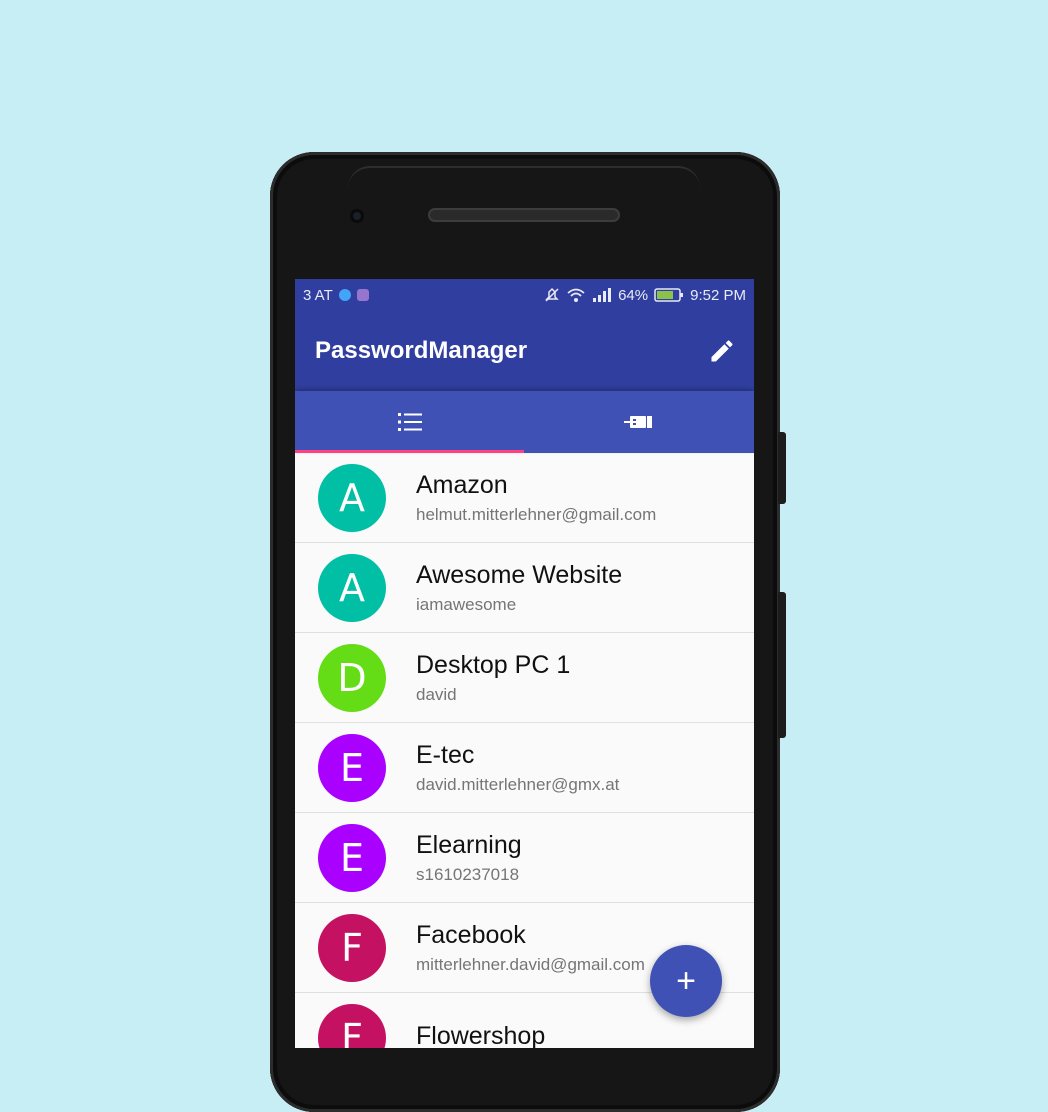 This screenshot has width=1048, height=1112. I want to click on wifi-icon, so click(576, 295).